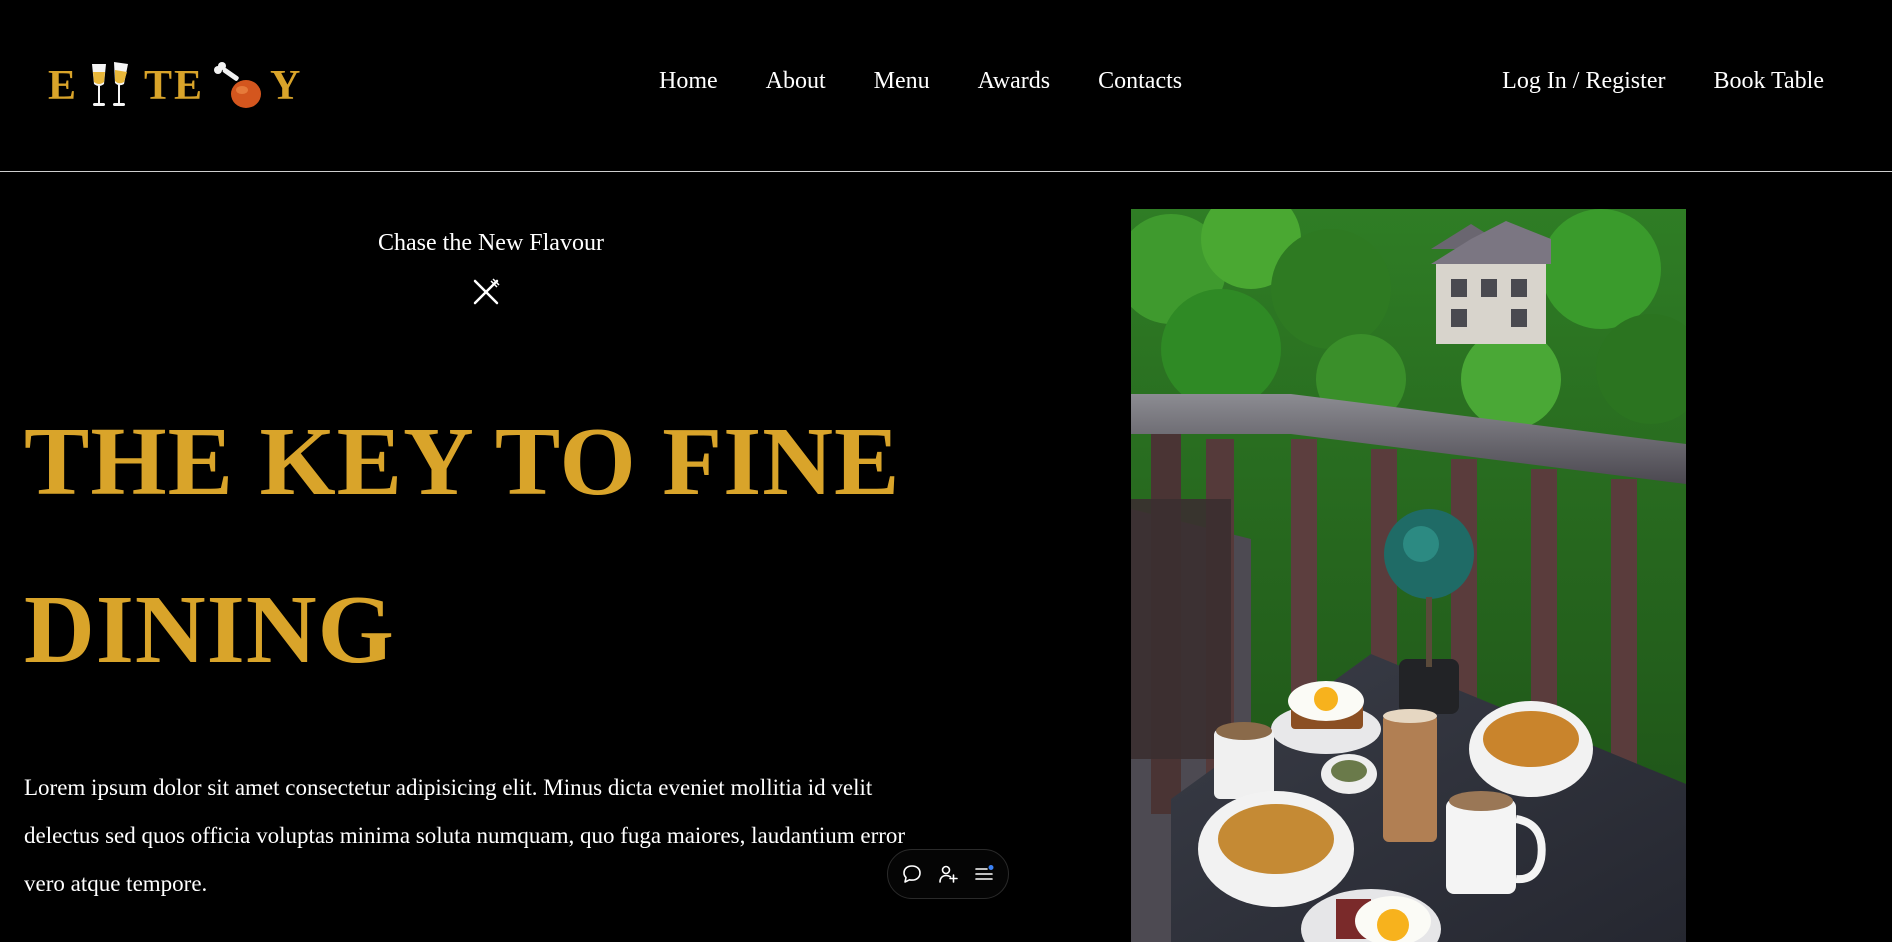 This screenshot has height=942, width=1892. Describe the element at coordinates (1768, 81) in the screenshot. I see `book-table-link: Book Table` at that location.